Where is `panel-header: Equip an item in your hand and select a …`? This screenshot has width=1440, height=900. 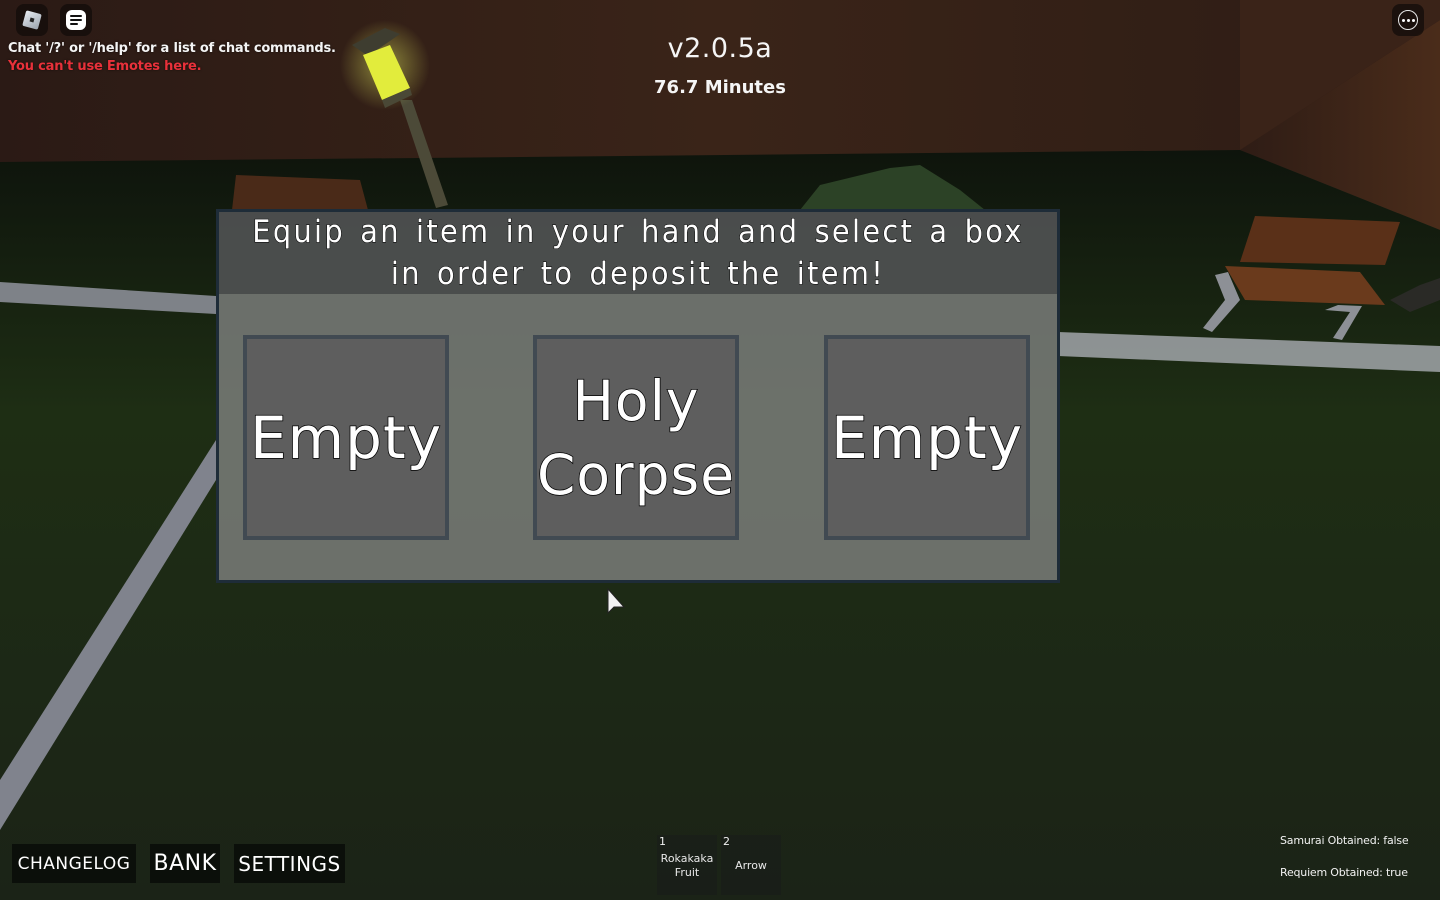
panel-header: Equip an item in your hand and select a … is located at coordinates (638, 253).